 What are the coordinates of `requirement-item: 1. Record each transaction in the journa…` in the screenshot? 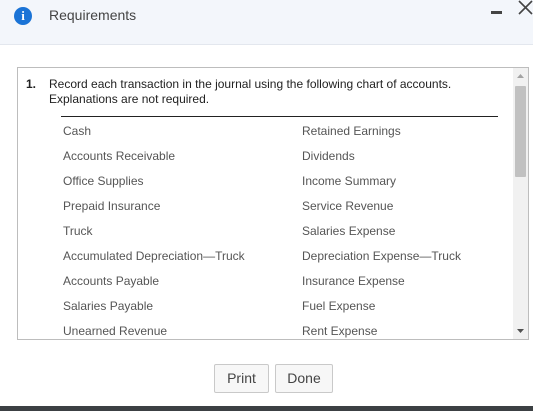 It's located at (261, 92).